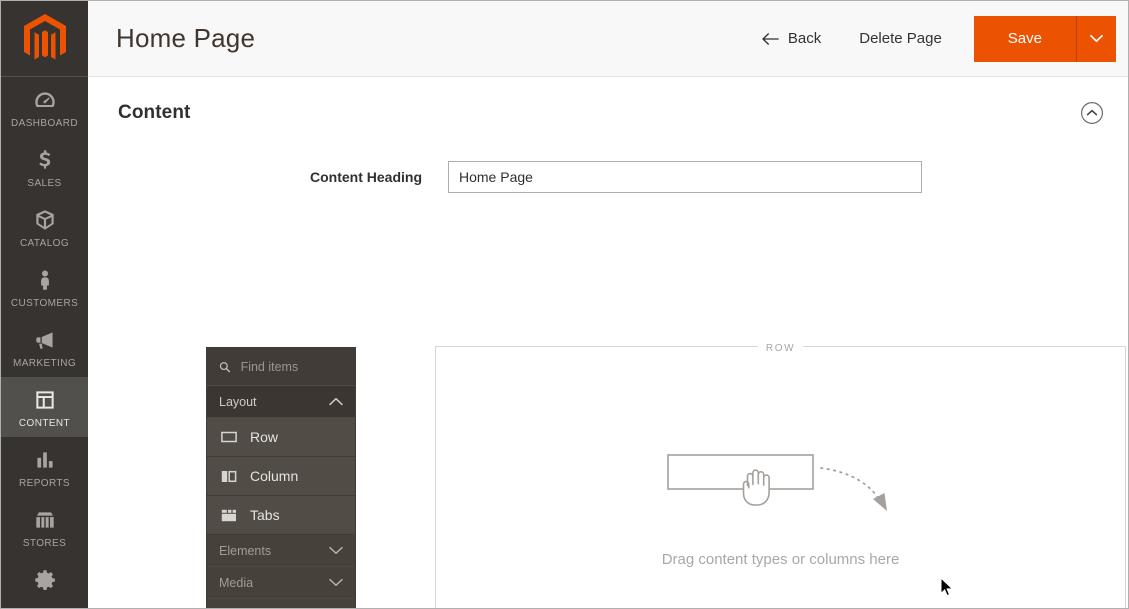 Image resolution: width=1129 pixels, height=609 pixels. Describe the element at coordinates (608, 39) in the screenshot. I see `page-header: Home Page Back Delete Page Save` at that location.